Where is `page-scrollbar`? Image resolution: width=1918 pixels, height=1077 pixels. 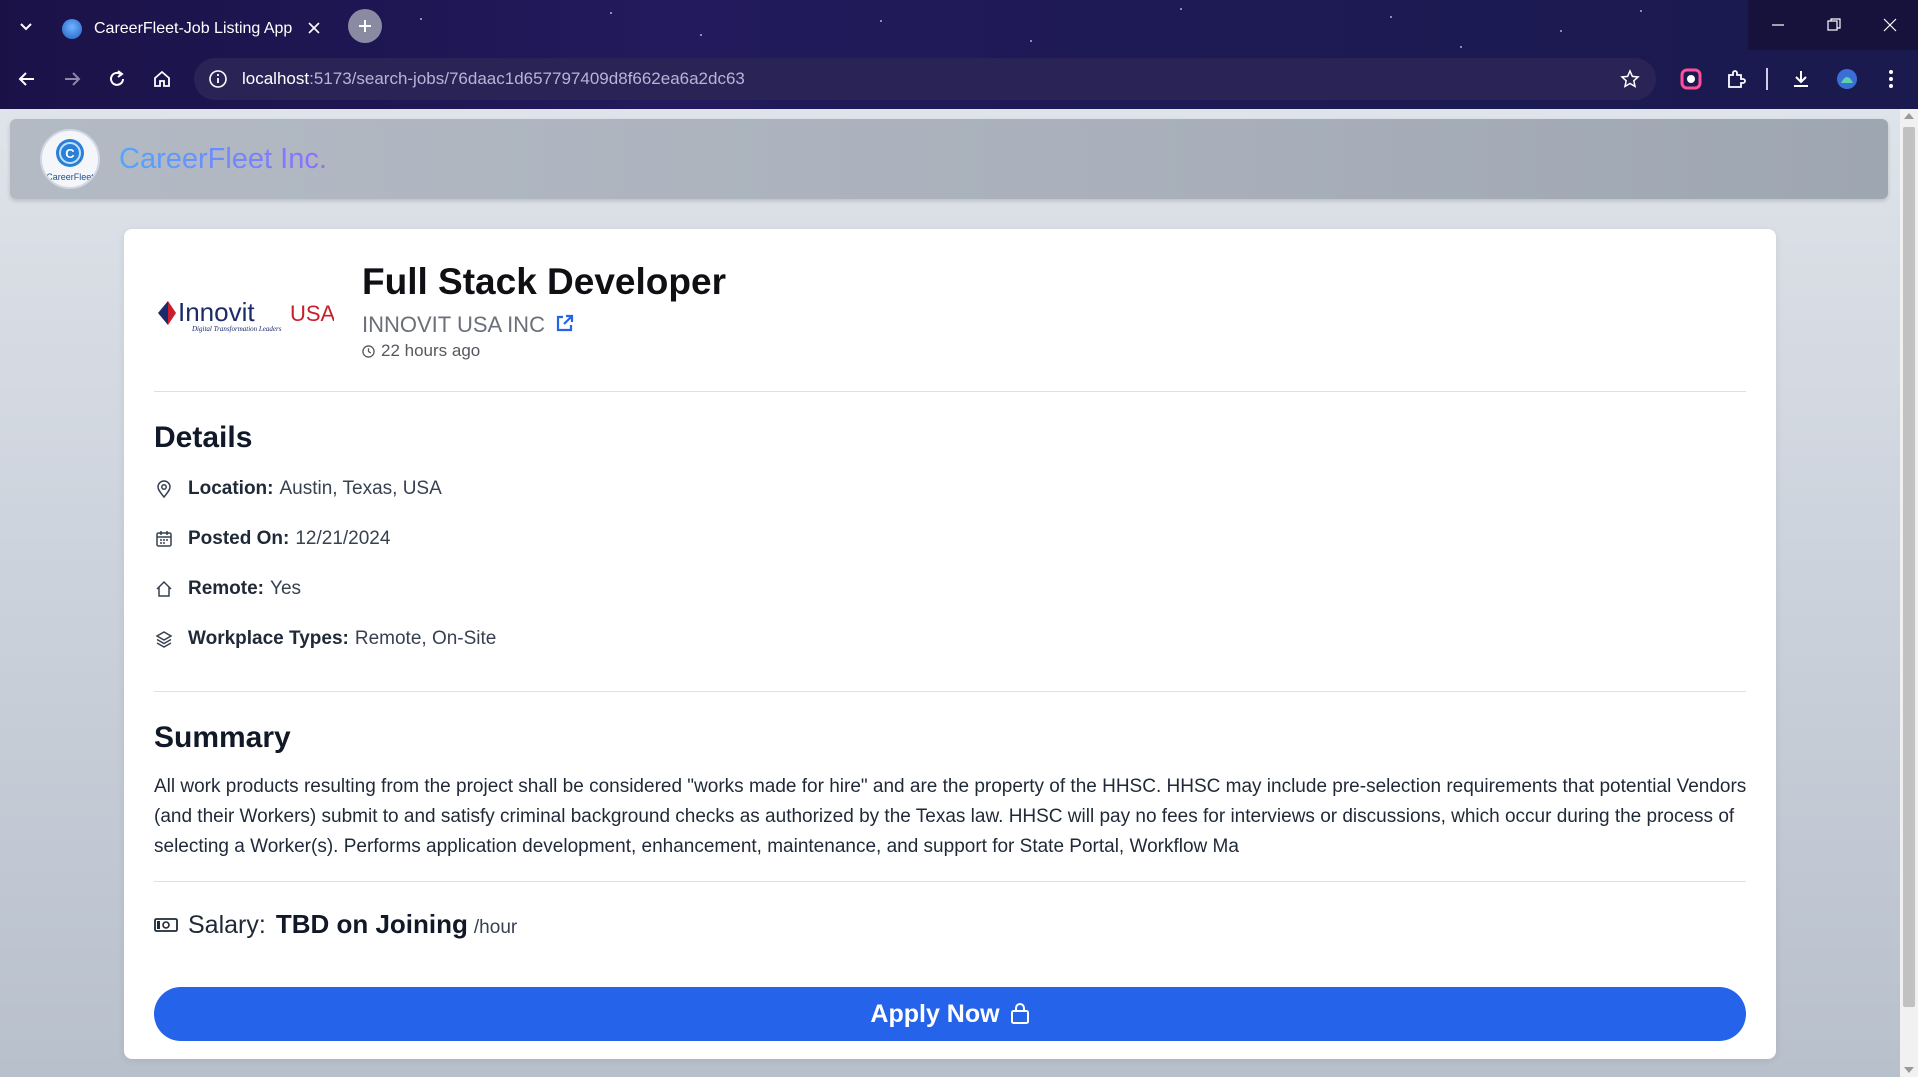
page-scrollbar is located at coordinates (1909, 593).